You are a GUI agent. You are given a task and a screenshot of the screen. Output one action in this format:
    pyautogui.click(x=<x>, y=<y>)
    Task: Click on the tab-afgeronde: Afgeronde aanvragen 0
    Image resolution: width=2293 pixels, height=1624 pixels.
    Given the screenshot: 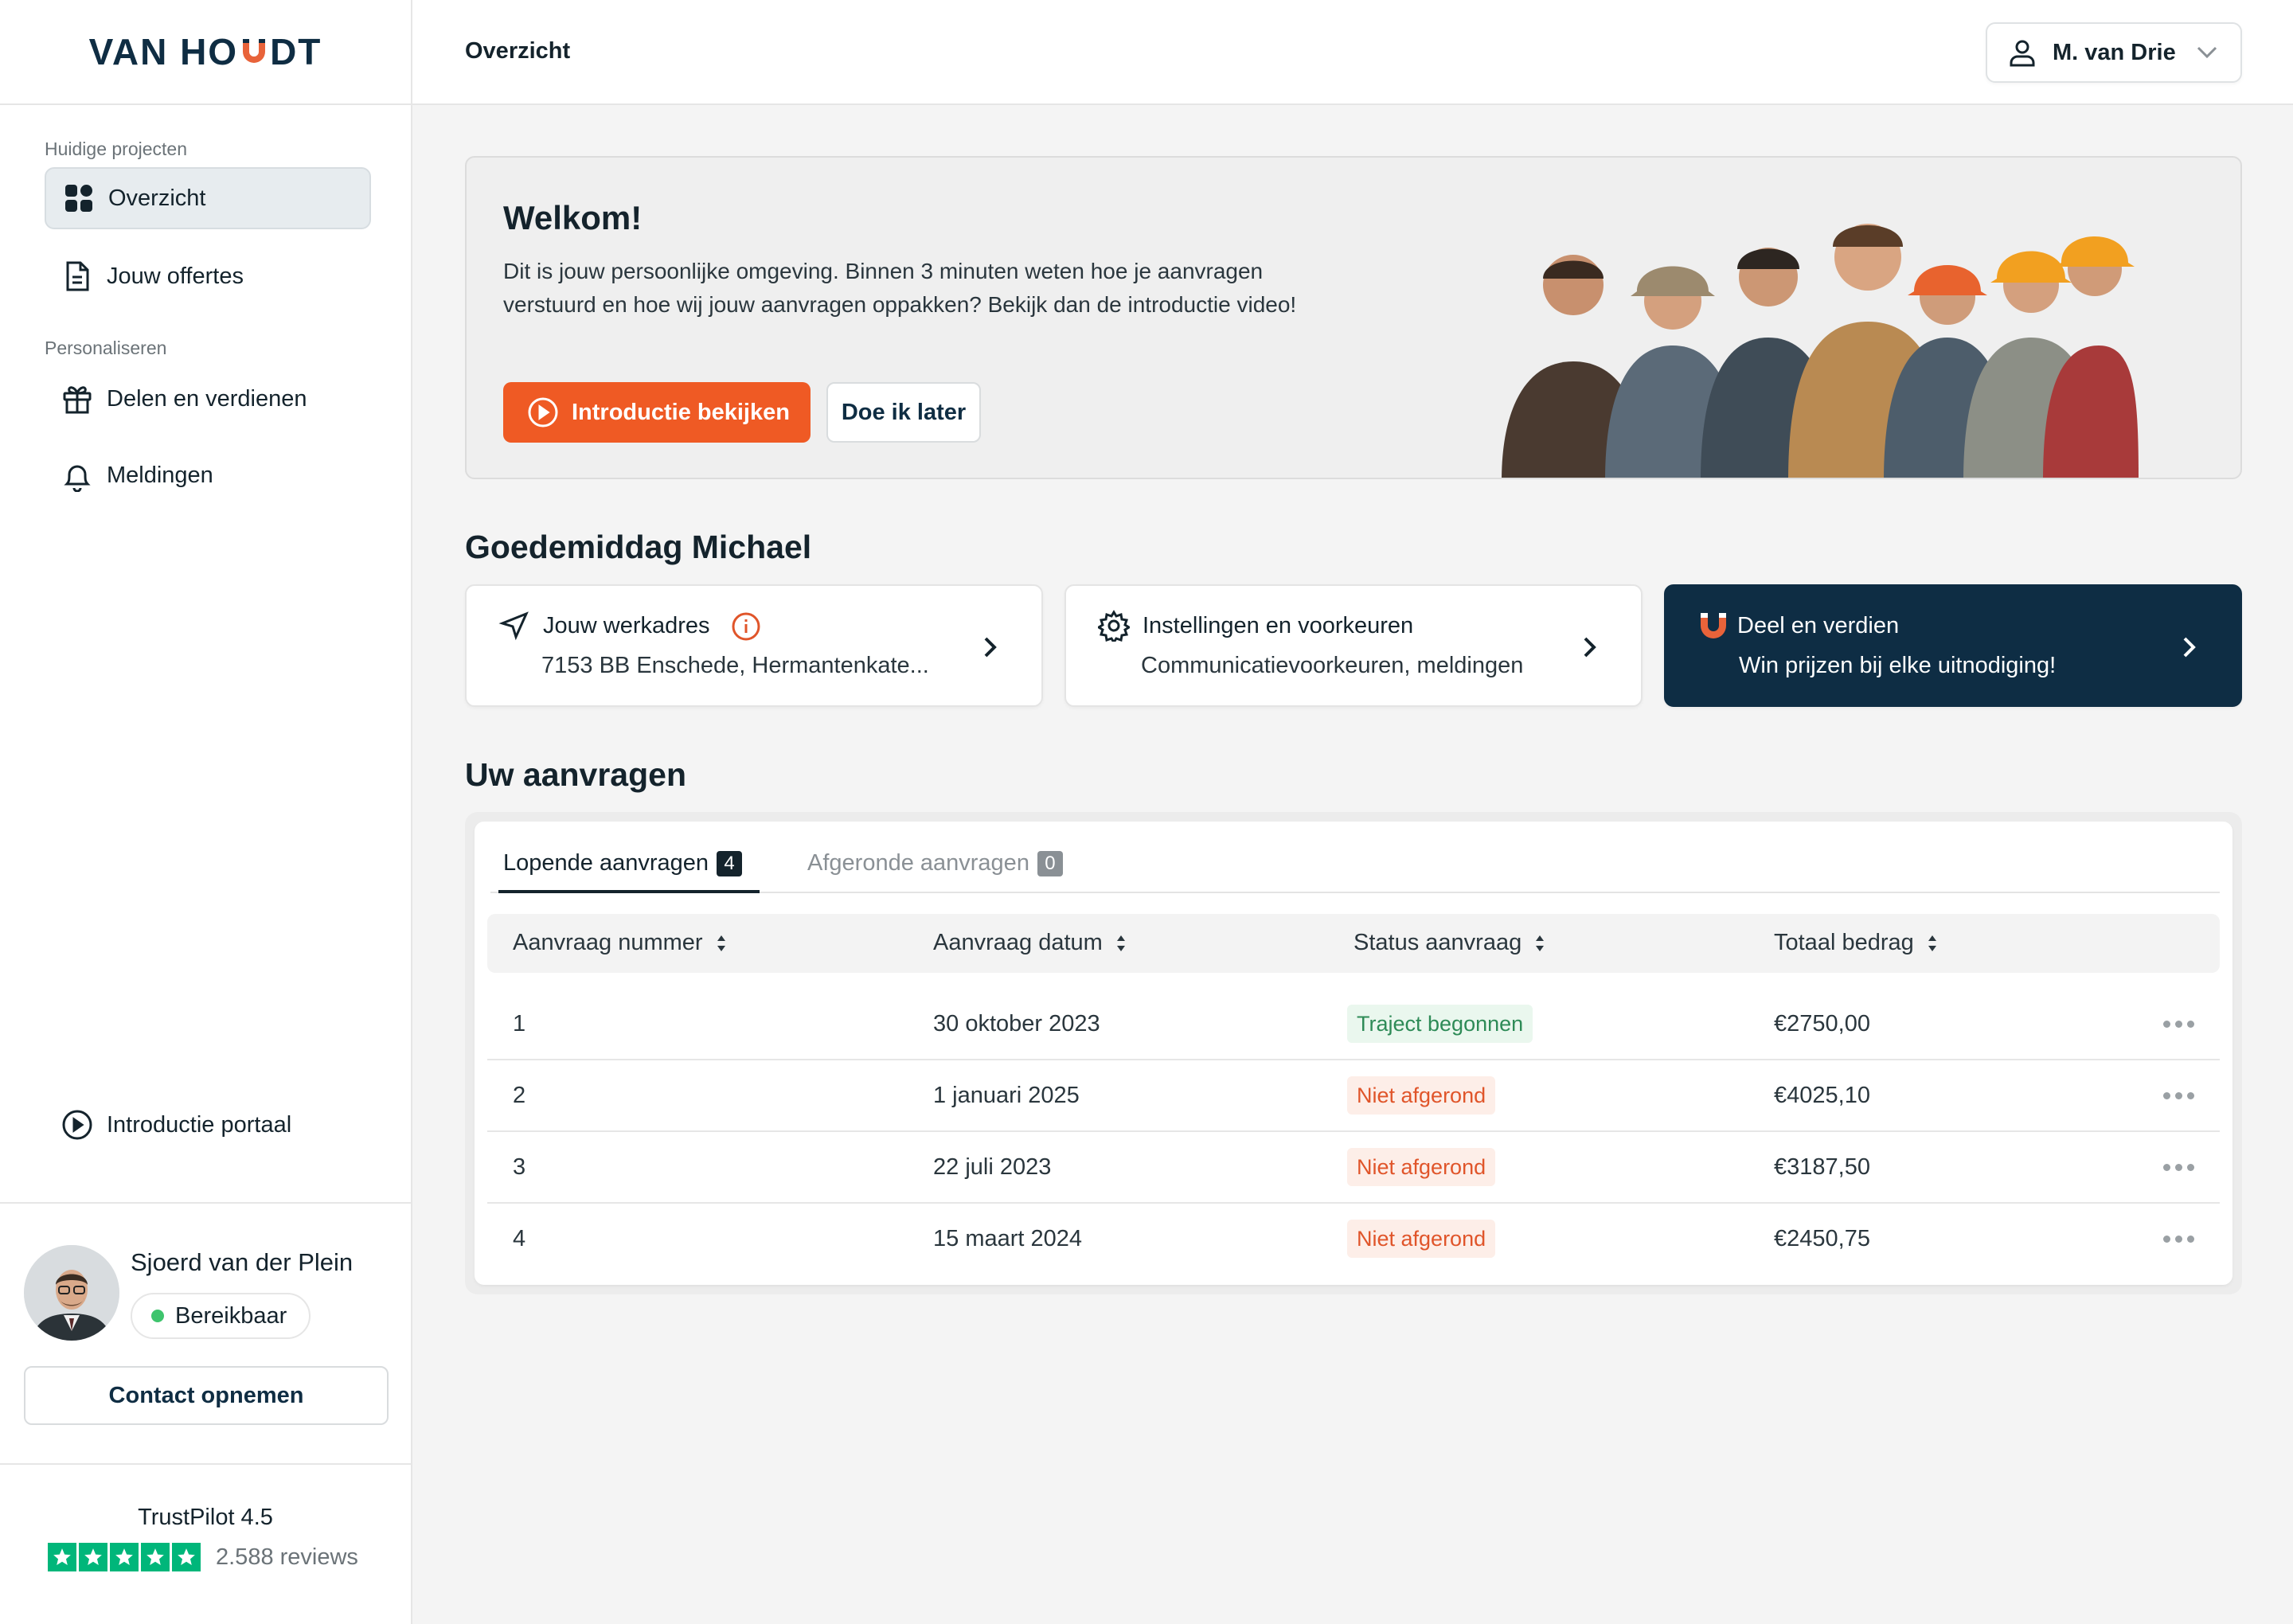 What is the action you would take?
    pyautogui.click(x=935, y=863)
    